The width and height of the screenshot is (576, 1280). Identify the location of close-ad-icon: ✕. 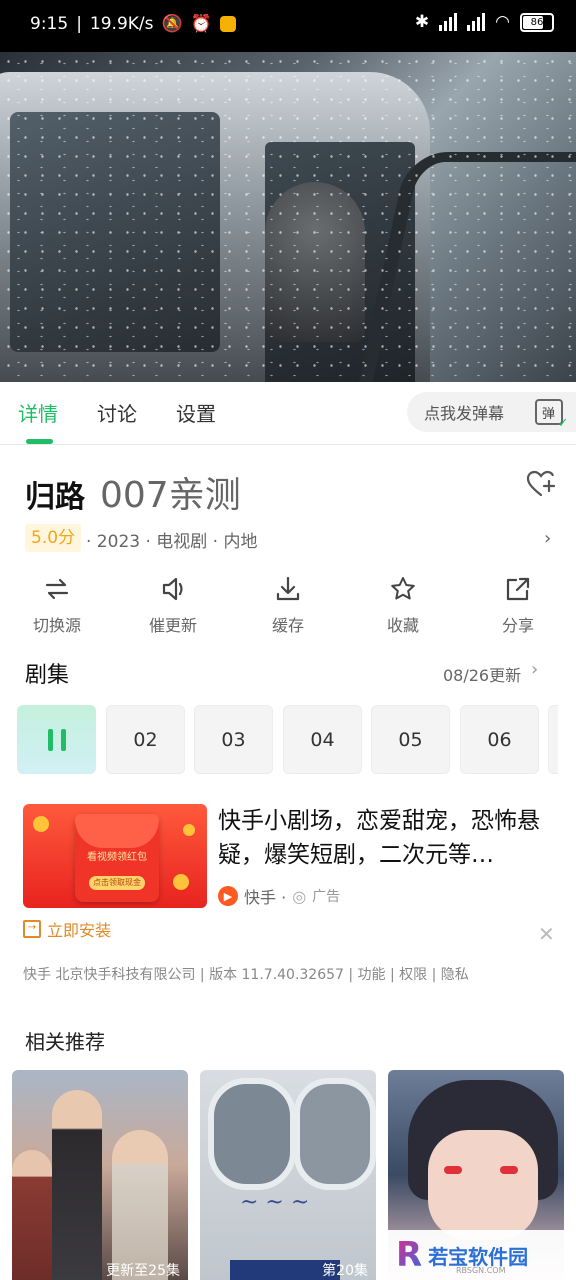
(546, 934).